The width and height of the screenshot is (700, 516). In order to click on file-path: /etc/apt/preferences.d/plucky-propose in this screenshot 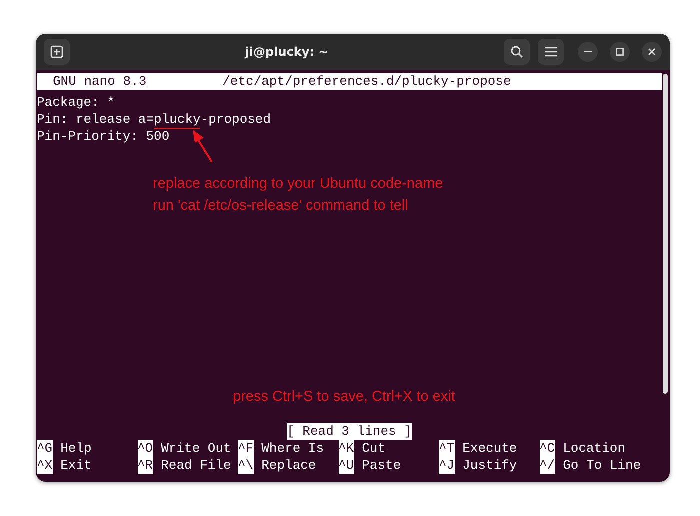, I will do `click(367, 81)`.